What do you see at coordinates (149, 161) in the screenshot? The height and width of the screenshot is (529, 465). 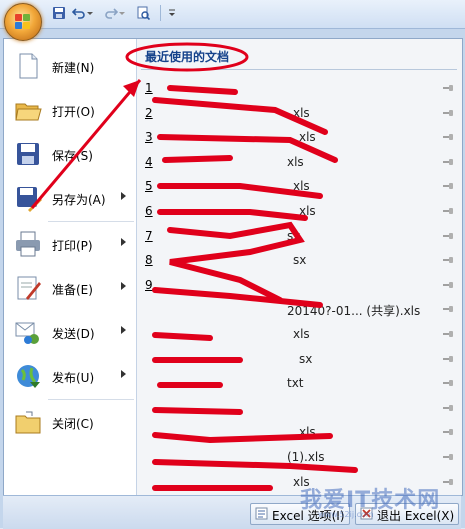 I see `recent-document-number: 4` at bounding box center [149, 161].